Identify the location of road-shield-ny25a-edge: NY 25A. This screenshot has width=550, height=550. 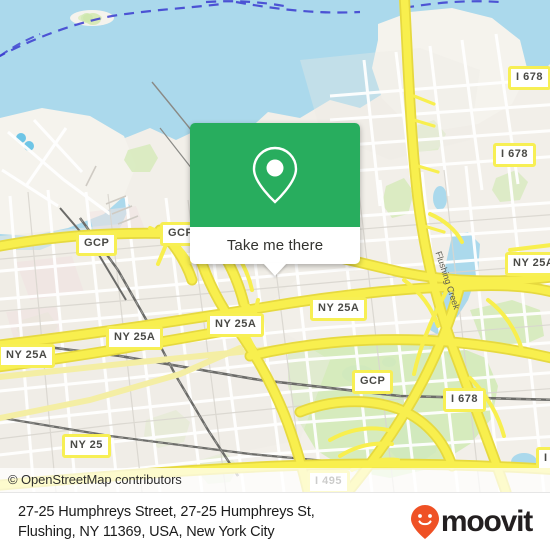
(28, 356).